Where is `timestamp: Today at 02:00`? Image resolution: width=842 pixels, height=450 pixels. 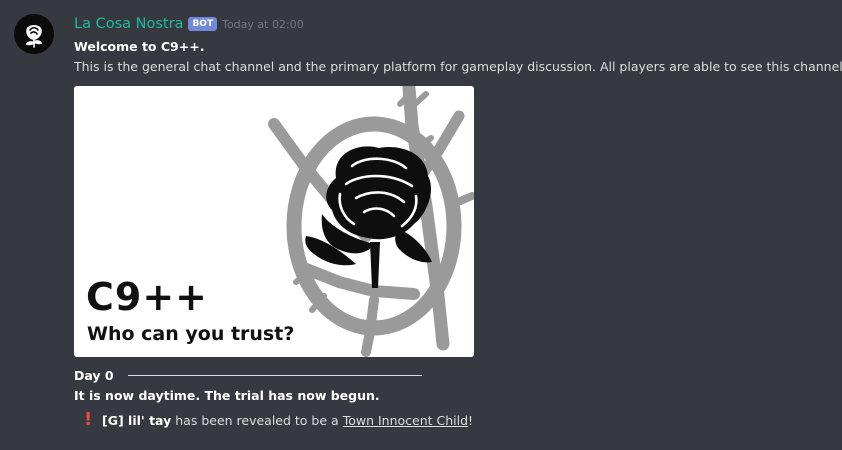
timestamp: Today at 02:00 is located at coordinates (263, 24).